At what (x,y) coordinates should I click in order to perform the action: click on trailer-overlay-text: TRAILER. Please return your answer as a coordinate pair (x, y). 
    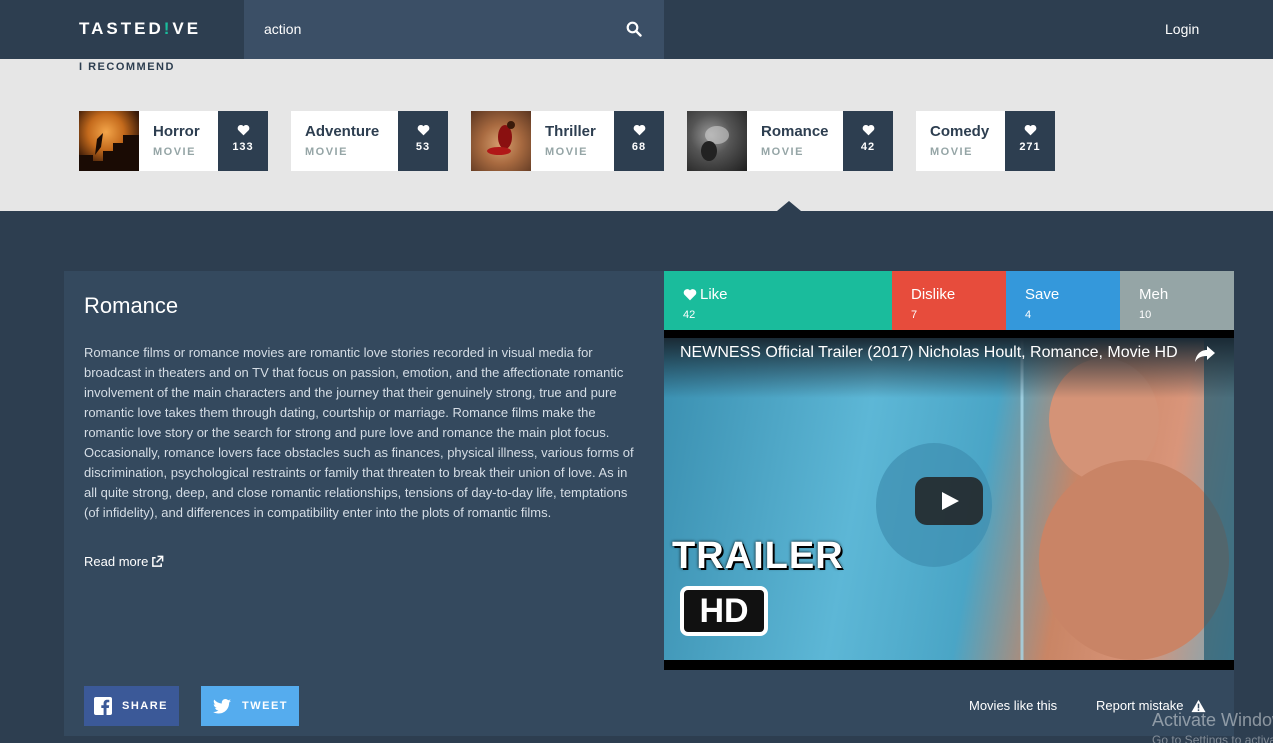
    Looking at the image, I should click on (758, 556).